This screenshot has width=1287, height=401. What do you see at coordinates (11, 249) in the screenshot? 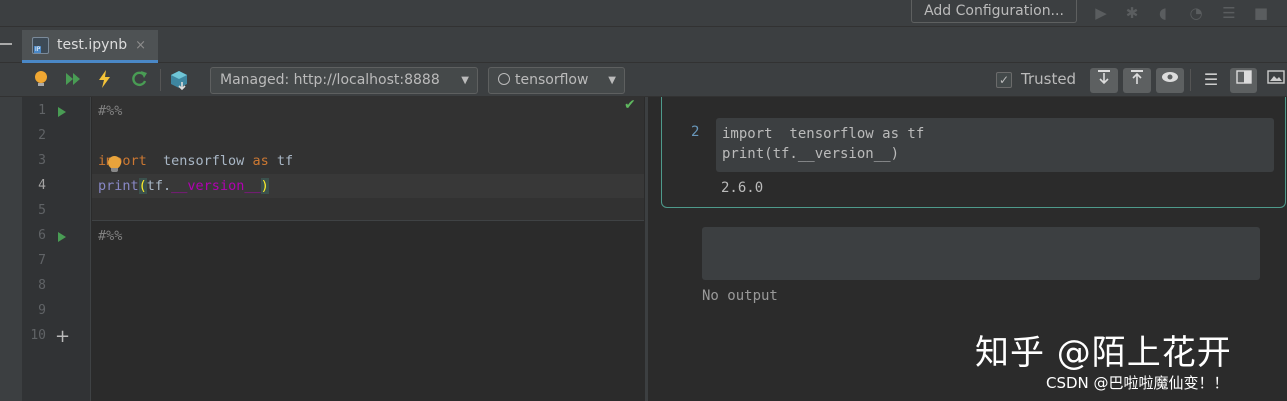
I see `tool-window-strip` at bounding box center [11, 249].